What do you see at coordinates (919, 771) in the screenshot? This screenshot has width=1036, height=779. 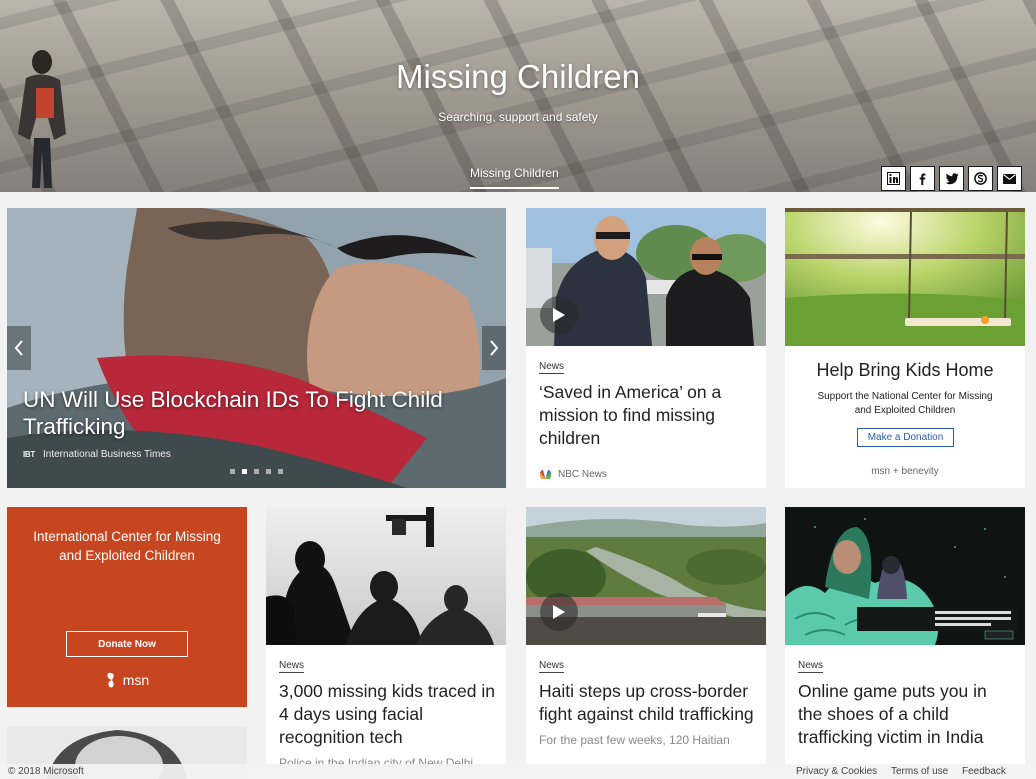 I see `terms-of-use-link: Terms of use` at bounding box center [919, 771].